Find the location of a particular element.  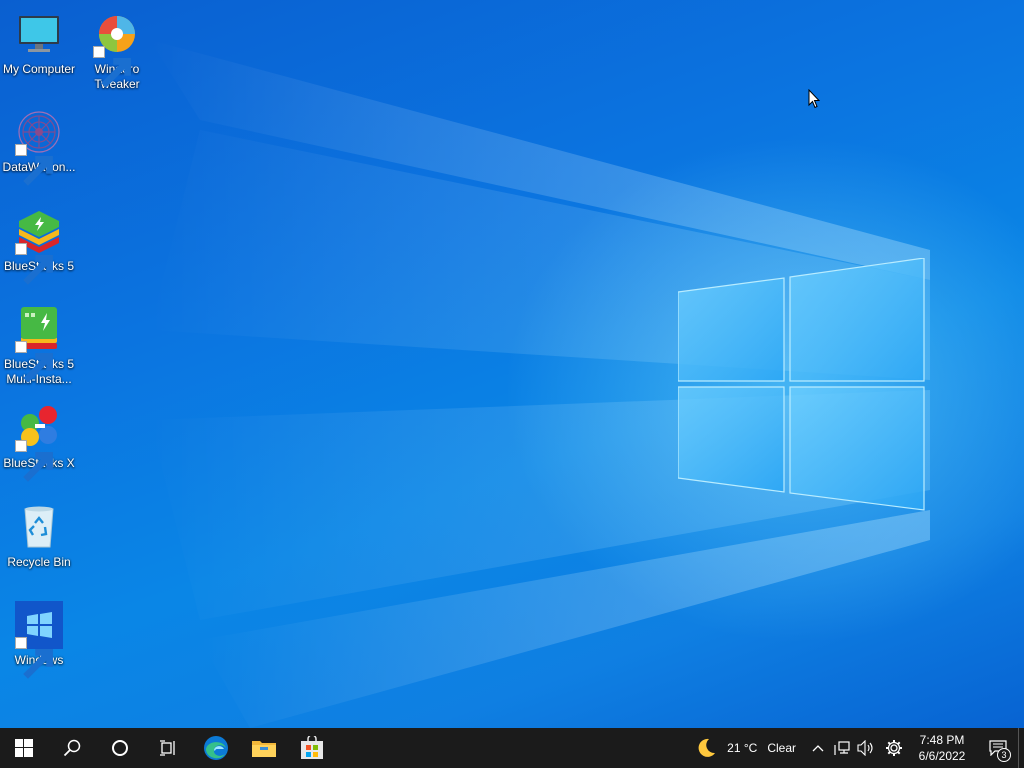

clock-date: 6/6/2022 is located at coordinates (942, 756).